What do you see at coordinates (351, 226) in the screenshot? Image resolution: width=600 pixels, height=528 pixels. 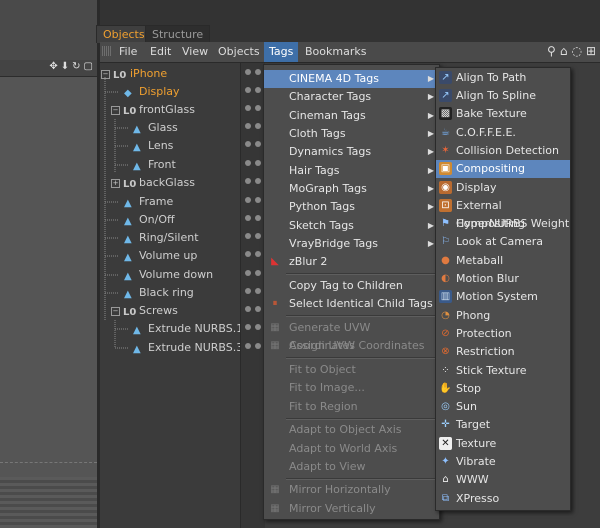 I see `menu-item-sketch-tags: Sketch Tags ▶` at bounding box center [351, 226].